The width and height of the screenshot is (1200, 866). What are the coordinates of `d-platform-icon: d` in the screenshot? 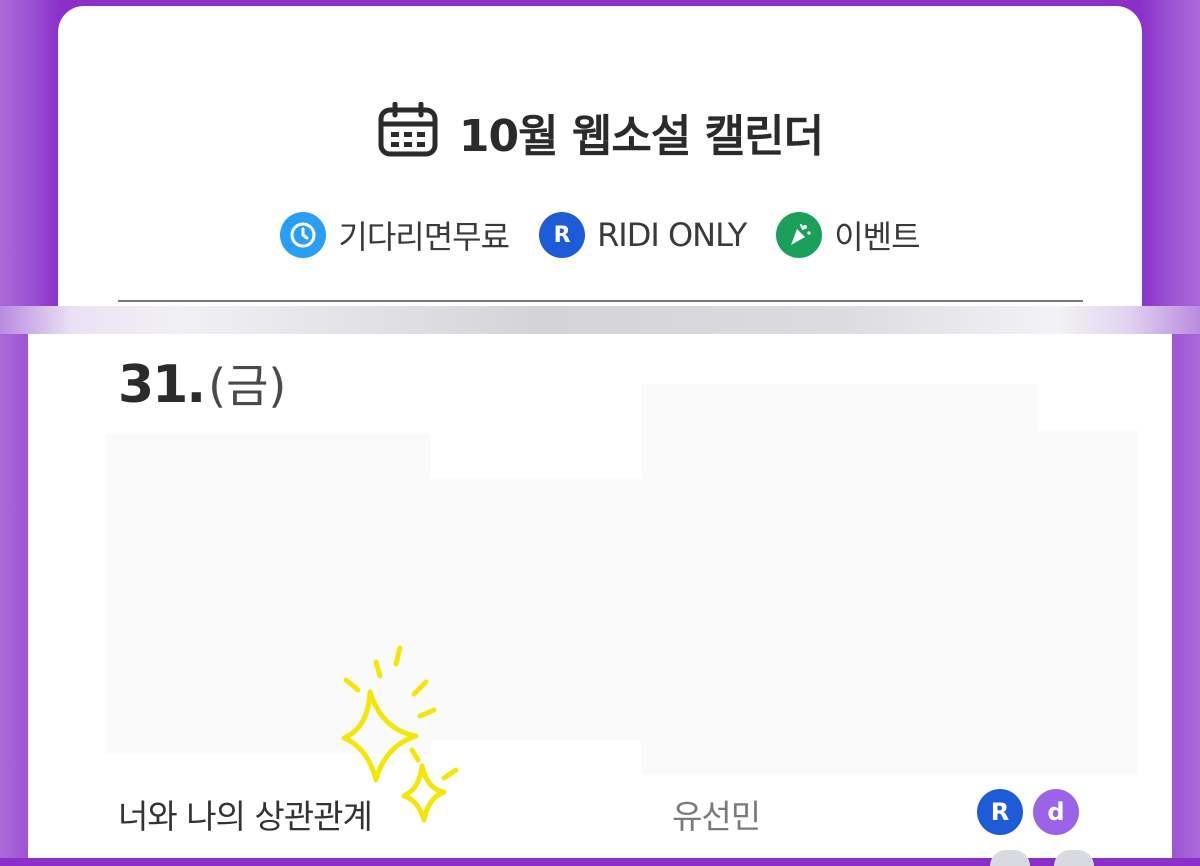 It's located at (1056, 812).